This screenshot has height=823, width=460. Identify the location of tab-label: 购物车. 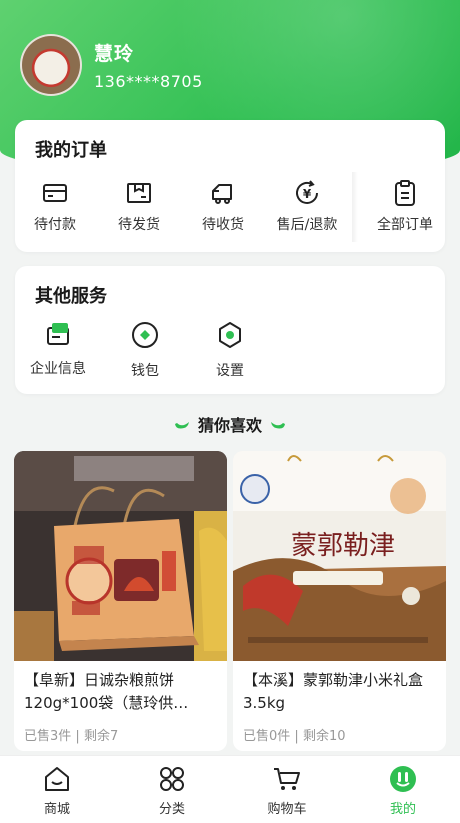
(287, 809).